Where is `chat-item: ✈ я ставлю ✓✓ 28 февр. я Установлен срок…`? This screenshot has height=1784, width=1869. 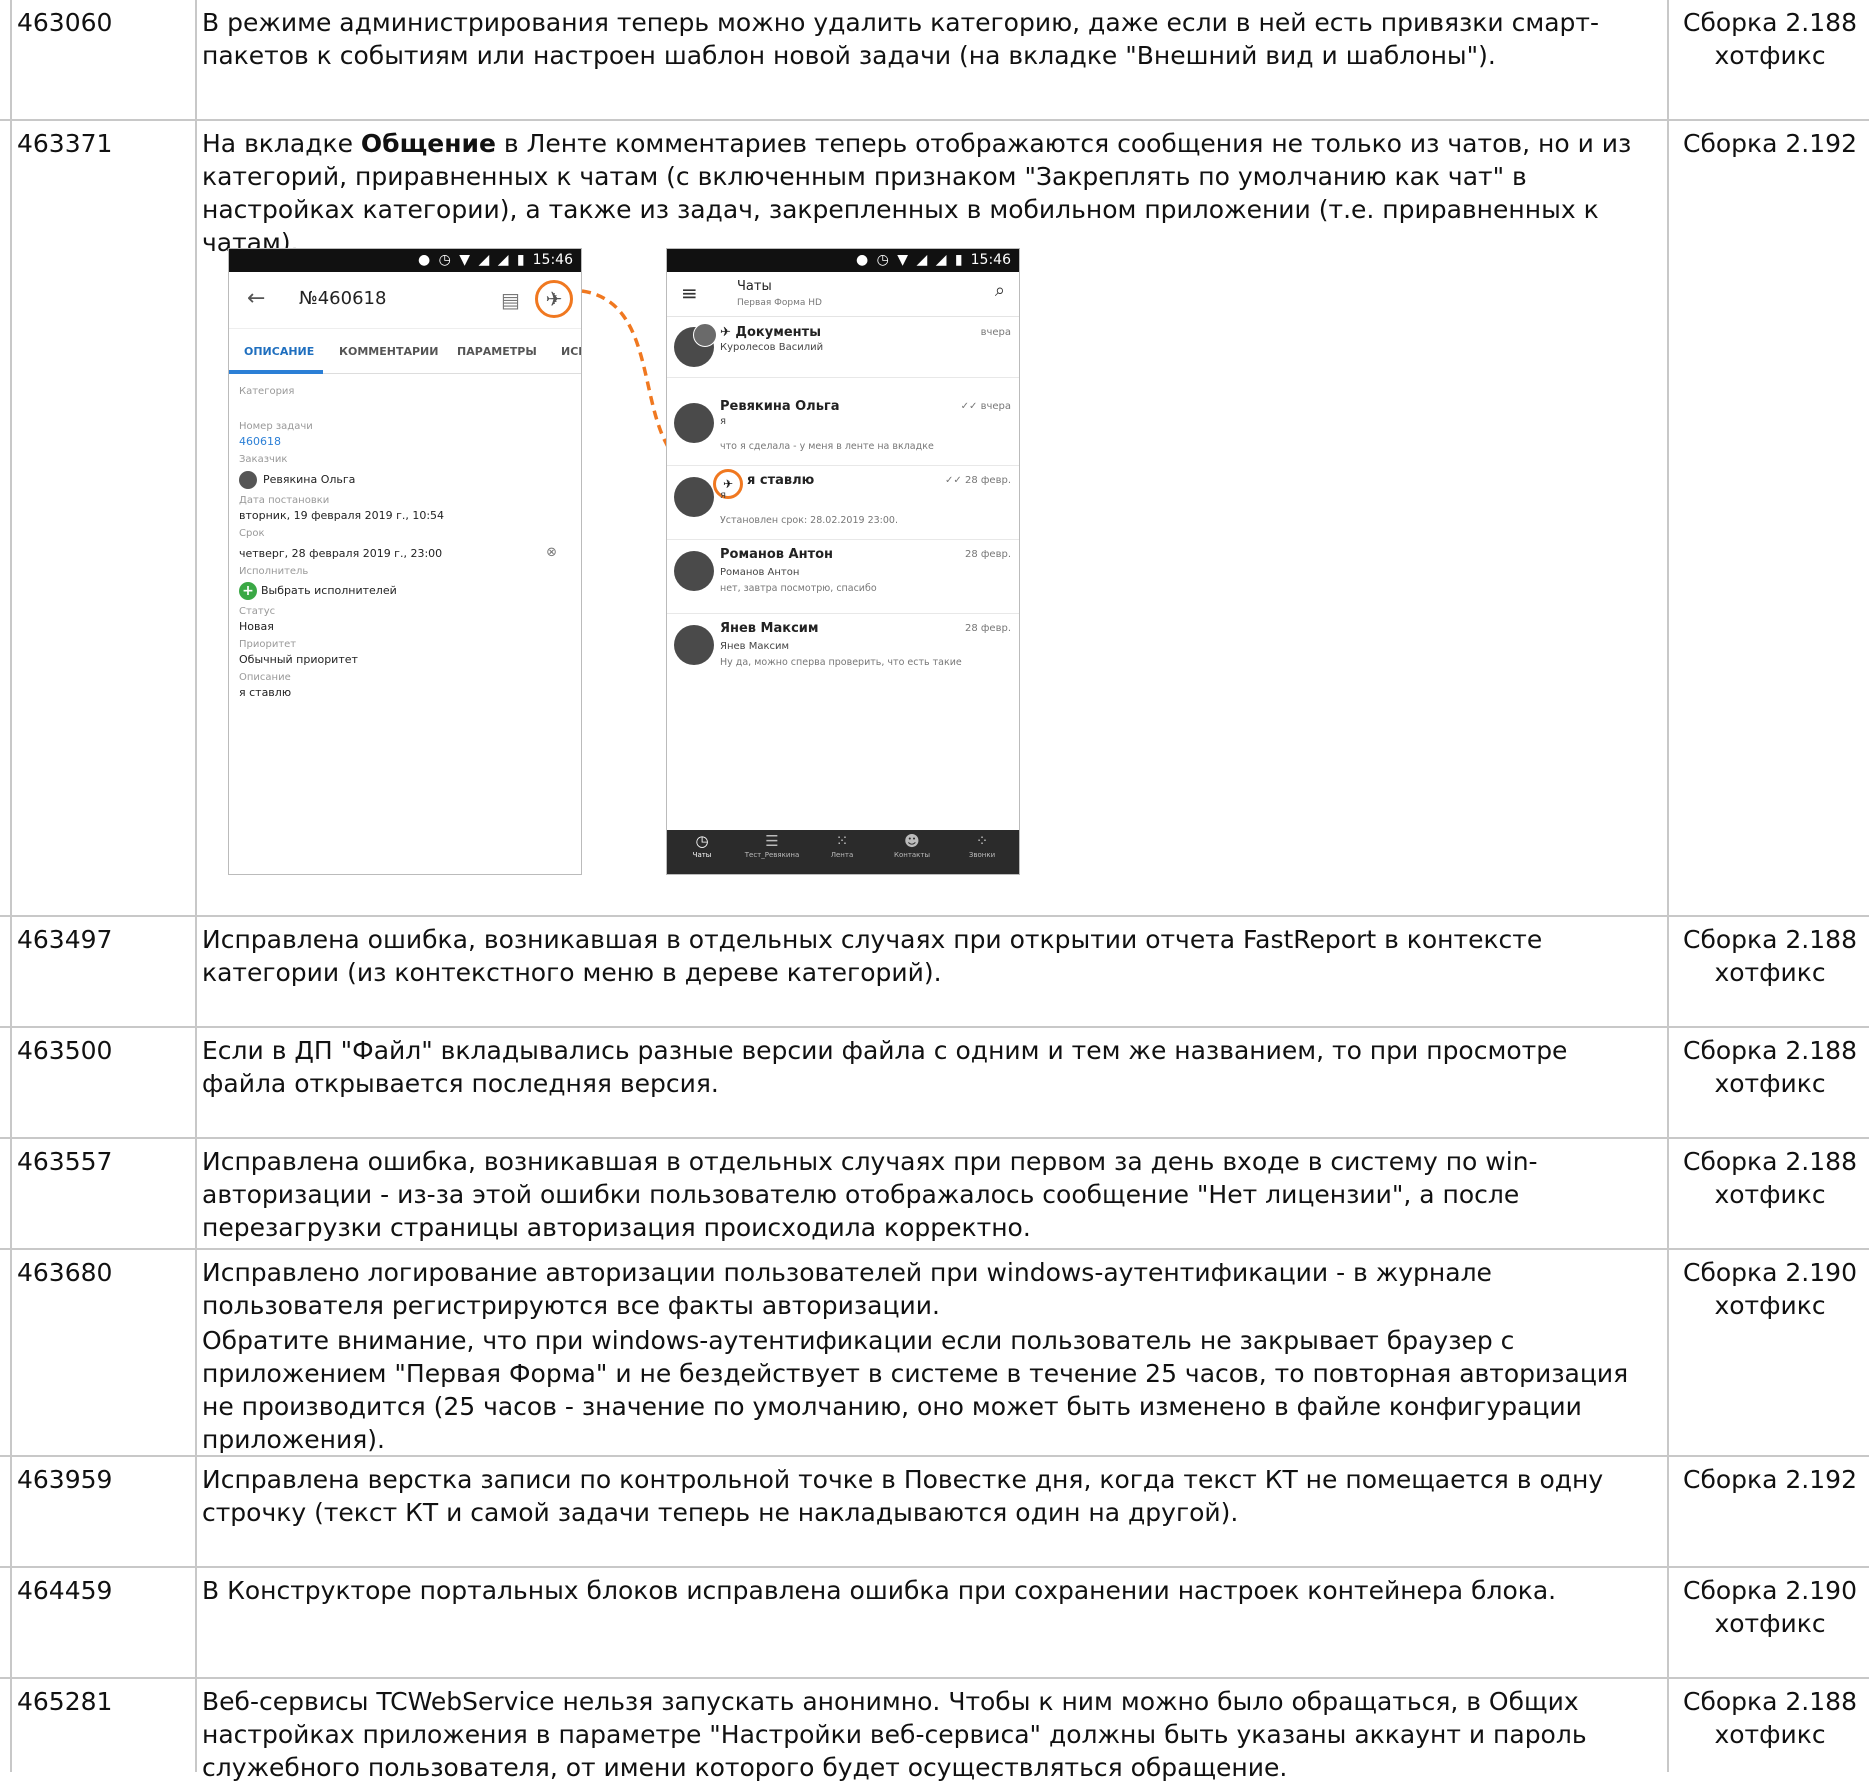
chat-item: ✈ я ставлю ✓✓ 28 февр. я Установлен срок… is located at coordinates (843, 502).